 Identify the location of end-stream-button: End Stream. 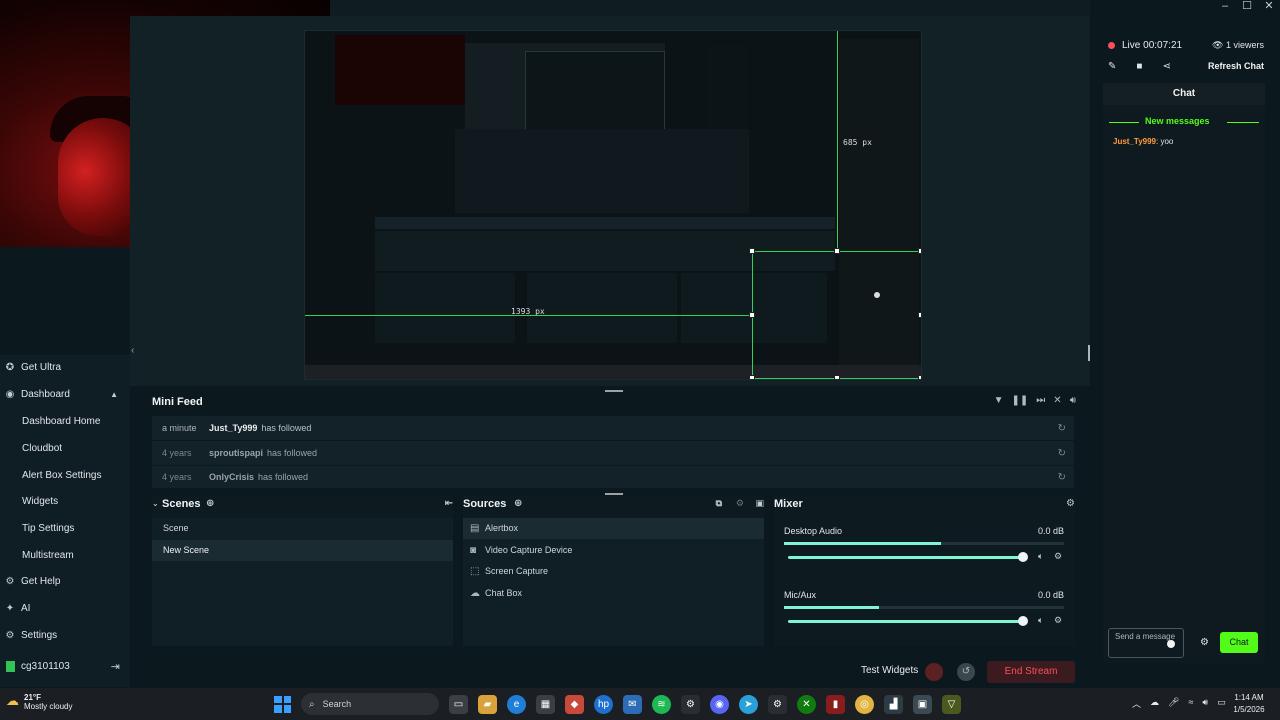
(1031, 672).